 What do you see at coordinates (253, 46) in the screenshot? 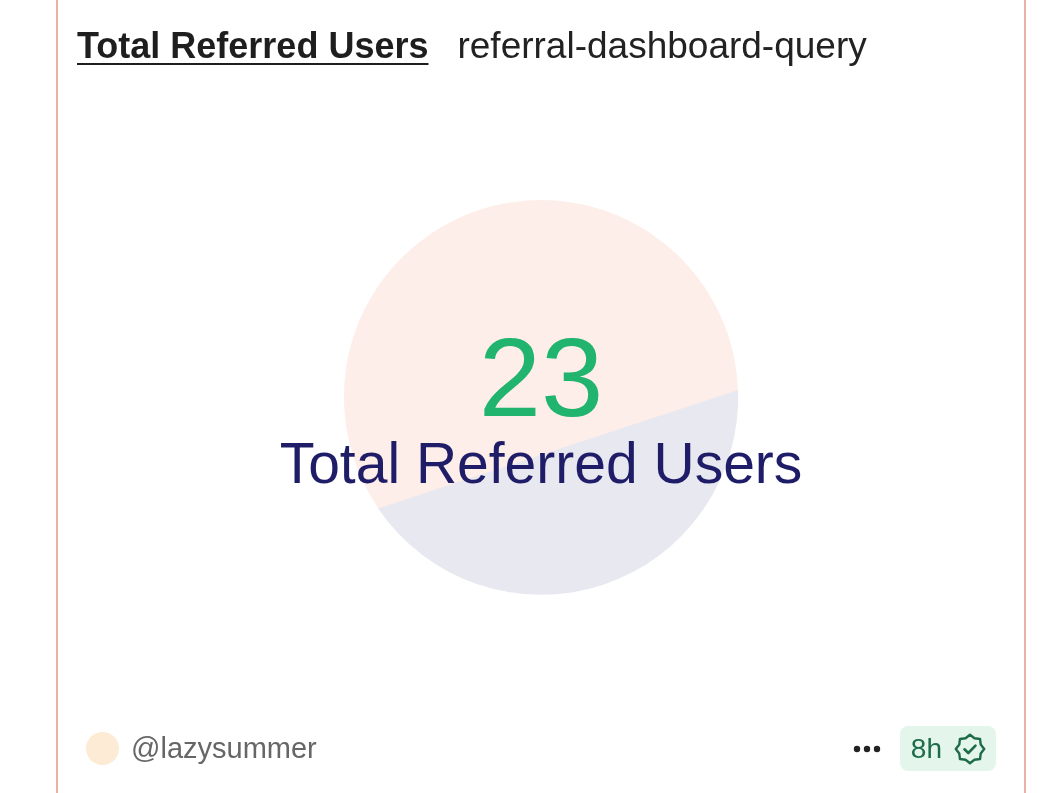
I see `title-link: Total Referred Users` at bounding box center [253, 46].